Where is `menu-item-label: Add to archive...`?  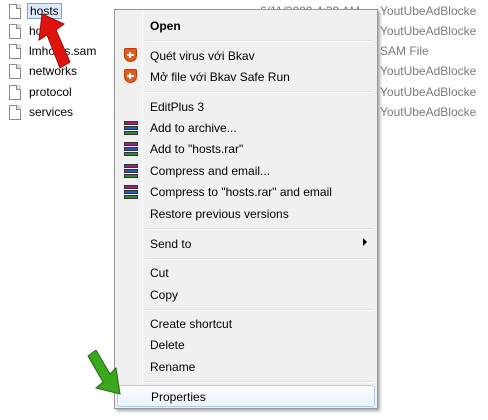
menu-item-label: Add to archive... is located at coordinates (193, 128).